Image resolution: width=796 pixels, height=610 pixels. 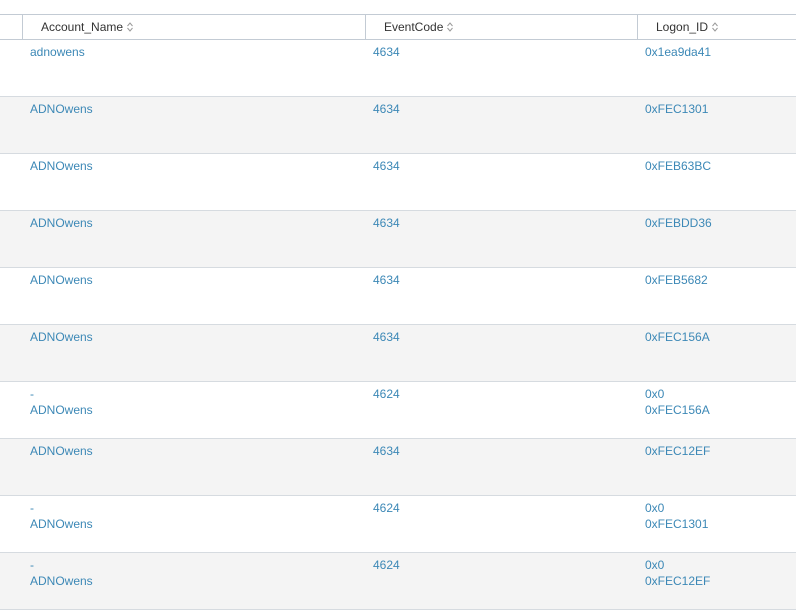 What do you see at coordinates (398, 7) in the screenshot?
I see `top-spacer` at bounding box center [398, 7].